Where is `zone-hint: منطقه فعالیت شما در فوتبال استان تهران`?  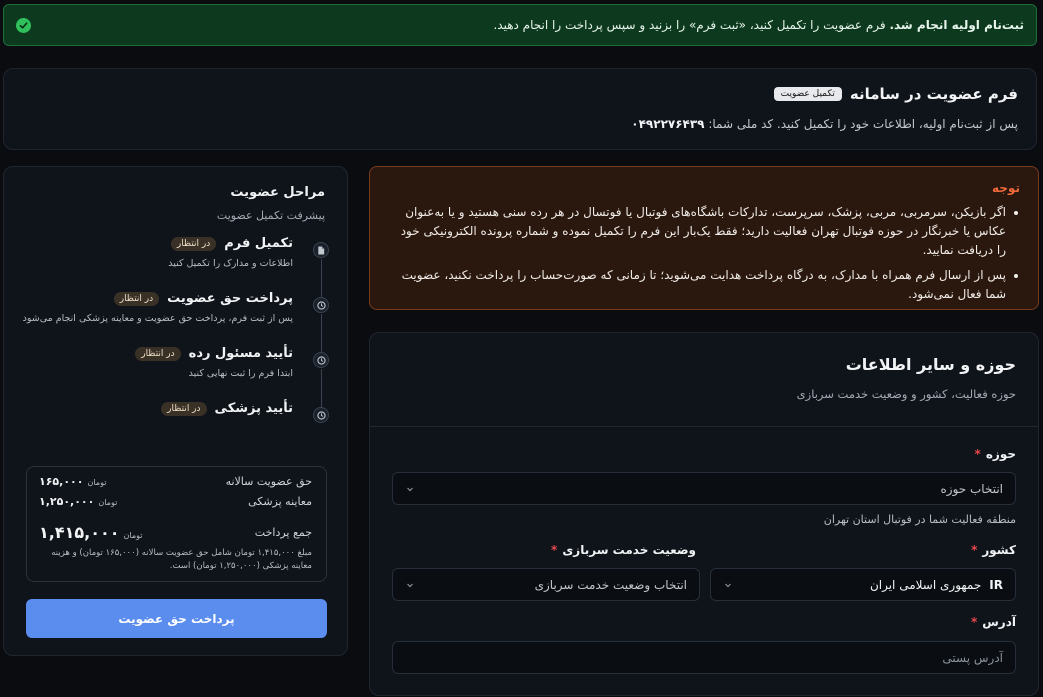 zone-hint: منطقه فعالیت شما در فوتبال استان تهران is located at coordinates (919, 519).